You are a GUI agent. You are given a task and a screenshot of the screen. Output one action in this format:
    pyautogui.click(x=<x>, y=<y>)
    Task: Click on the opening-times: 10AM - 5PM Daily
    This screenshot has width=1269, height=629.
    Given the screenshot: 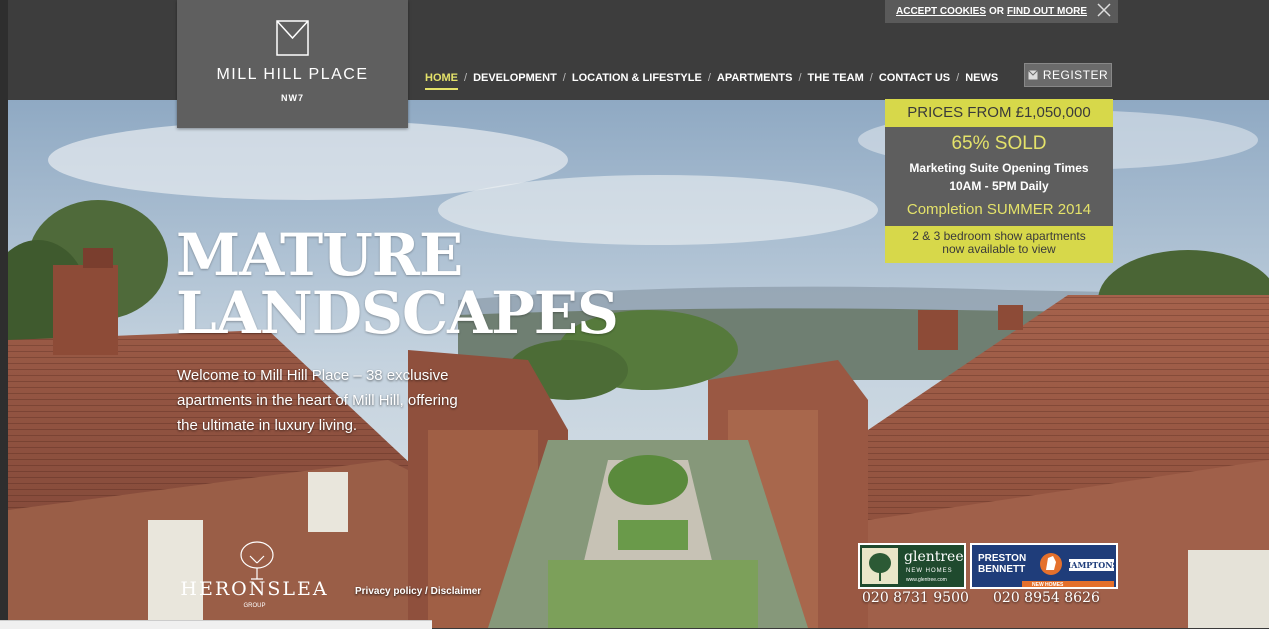 What is the action you would take?
    pyautogui.click(x=999, y=186)
    